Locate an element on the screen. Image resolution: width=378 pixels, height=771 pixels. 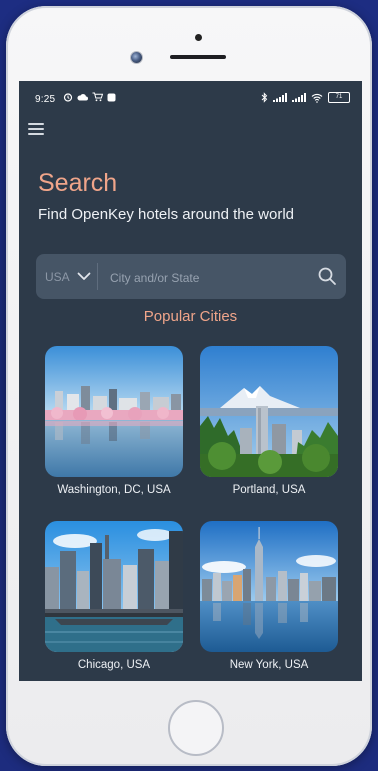
chicago-city-image is located at coordinates (114, 586).